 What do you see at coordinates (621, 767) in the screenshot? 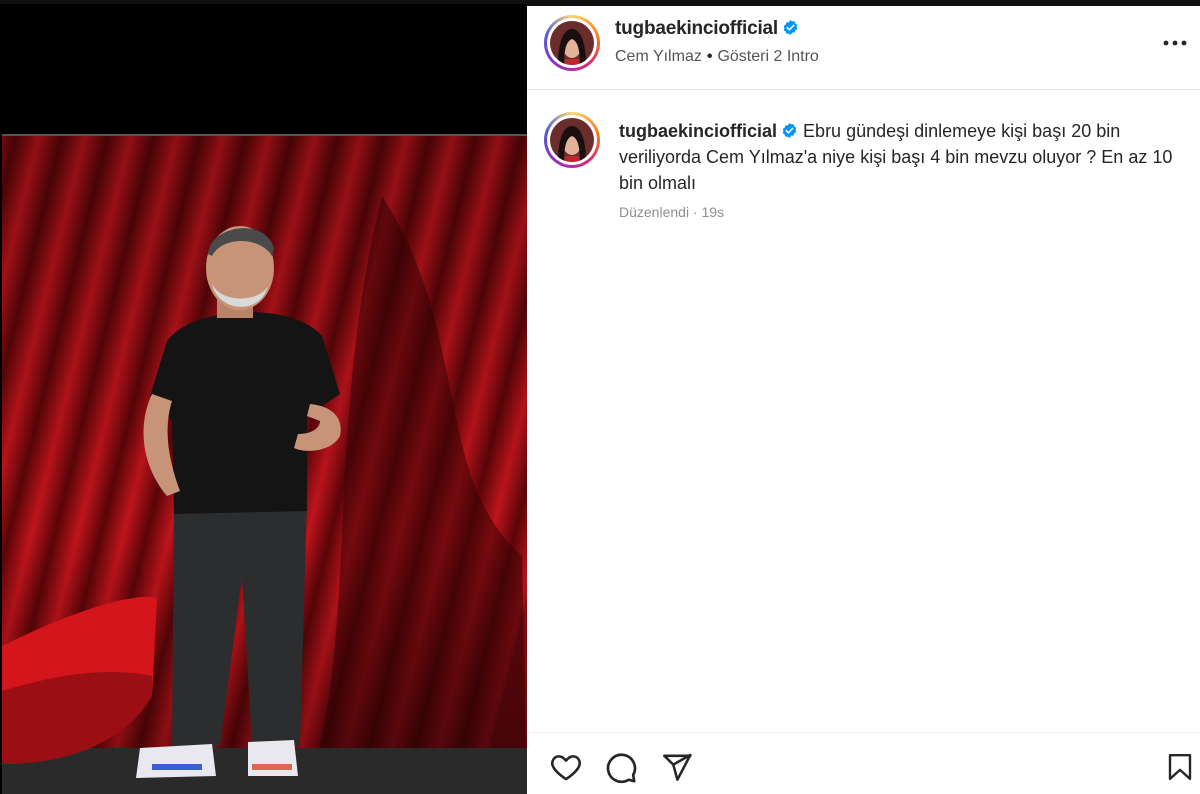
I see `comment-icon` at bounding box center [621, 767].